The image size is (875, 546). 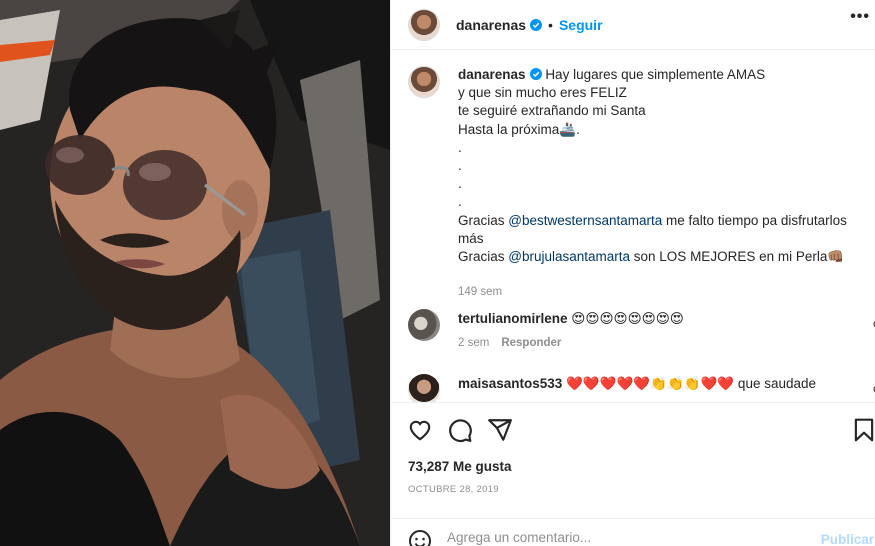 What do you see at coordinates (420, 430) in the screenshot?
I see `heart-icon` at bounding box center [420, 430].